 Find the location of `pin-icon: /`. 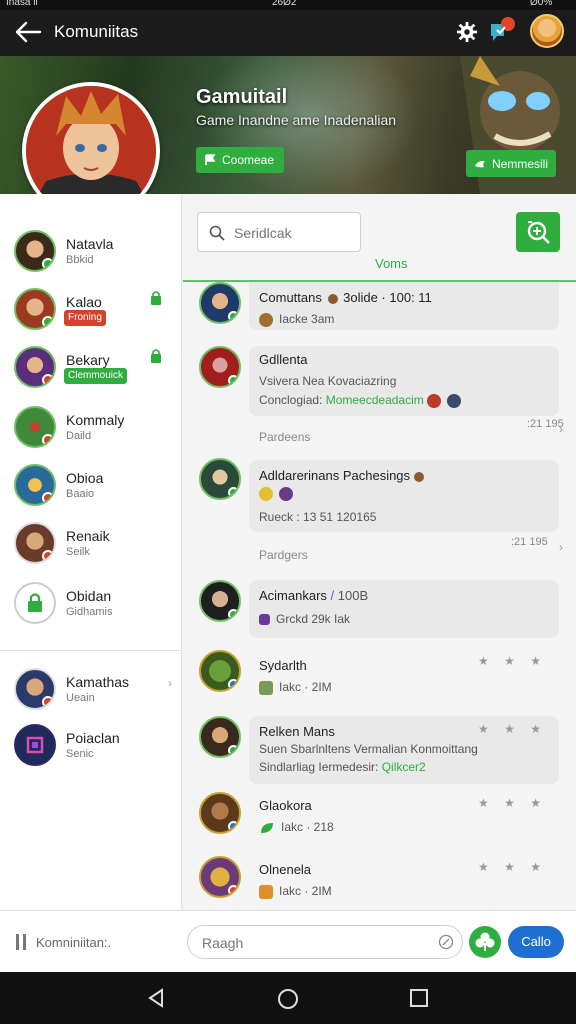

pin-icon: / is located at coordinates (332, 595).